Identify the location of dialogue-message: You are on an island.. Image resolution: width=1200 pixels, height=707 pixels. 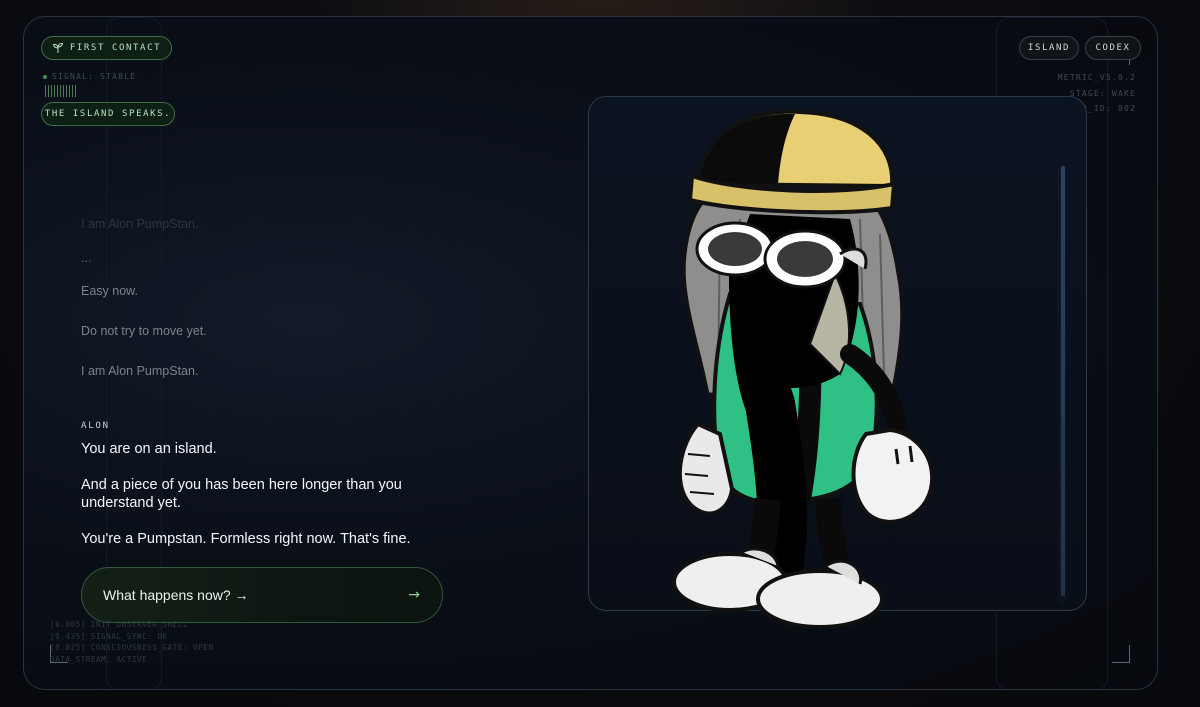
(149, 449).